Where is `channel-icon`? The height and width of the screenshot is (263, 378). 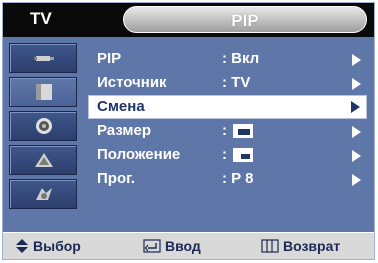 channel-icon is located at coordinates (44, 160).